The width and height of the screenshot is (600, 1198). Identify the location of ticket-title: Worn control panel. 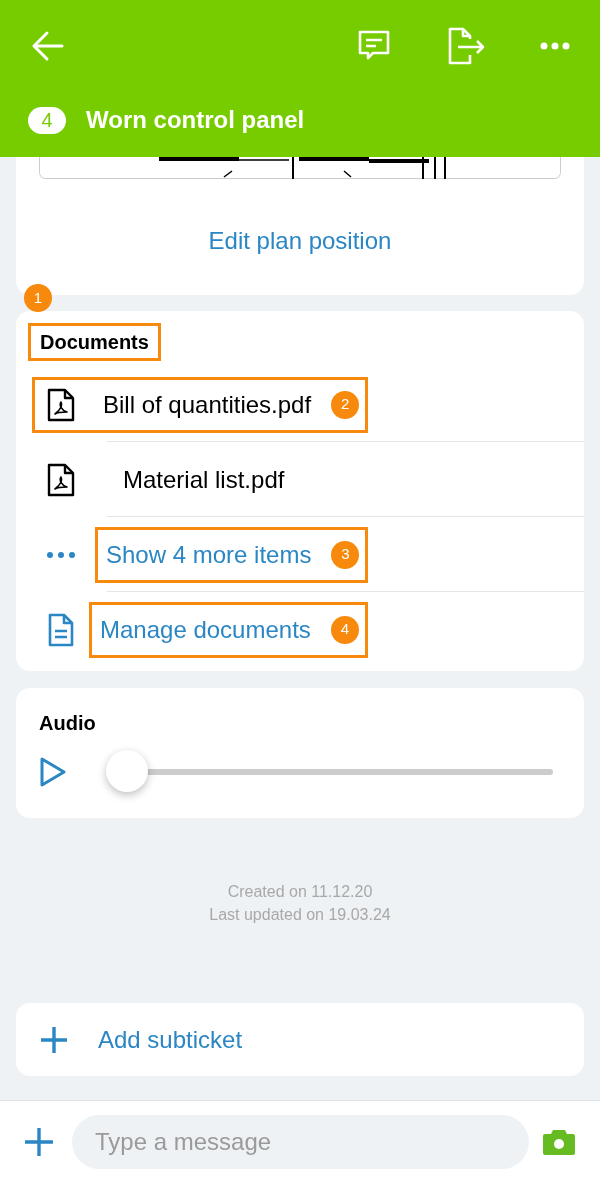
(195, 120).